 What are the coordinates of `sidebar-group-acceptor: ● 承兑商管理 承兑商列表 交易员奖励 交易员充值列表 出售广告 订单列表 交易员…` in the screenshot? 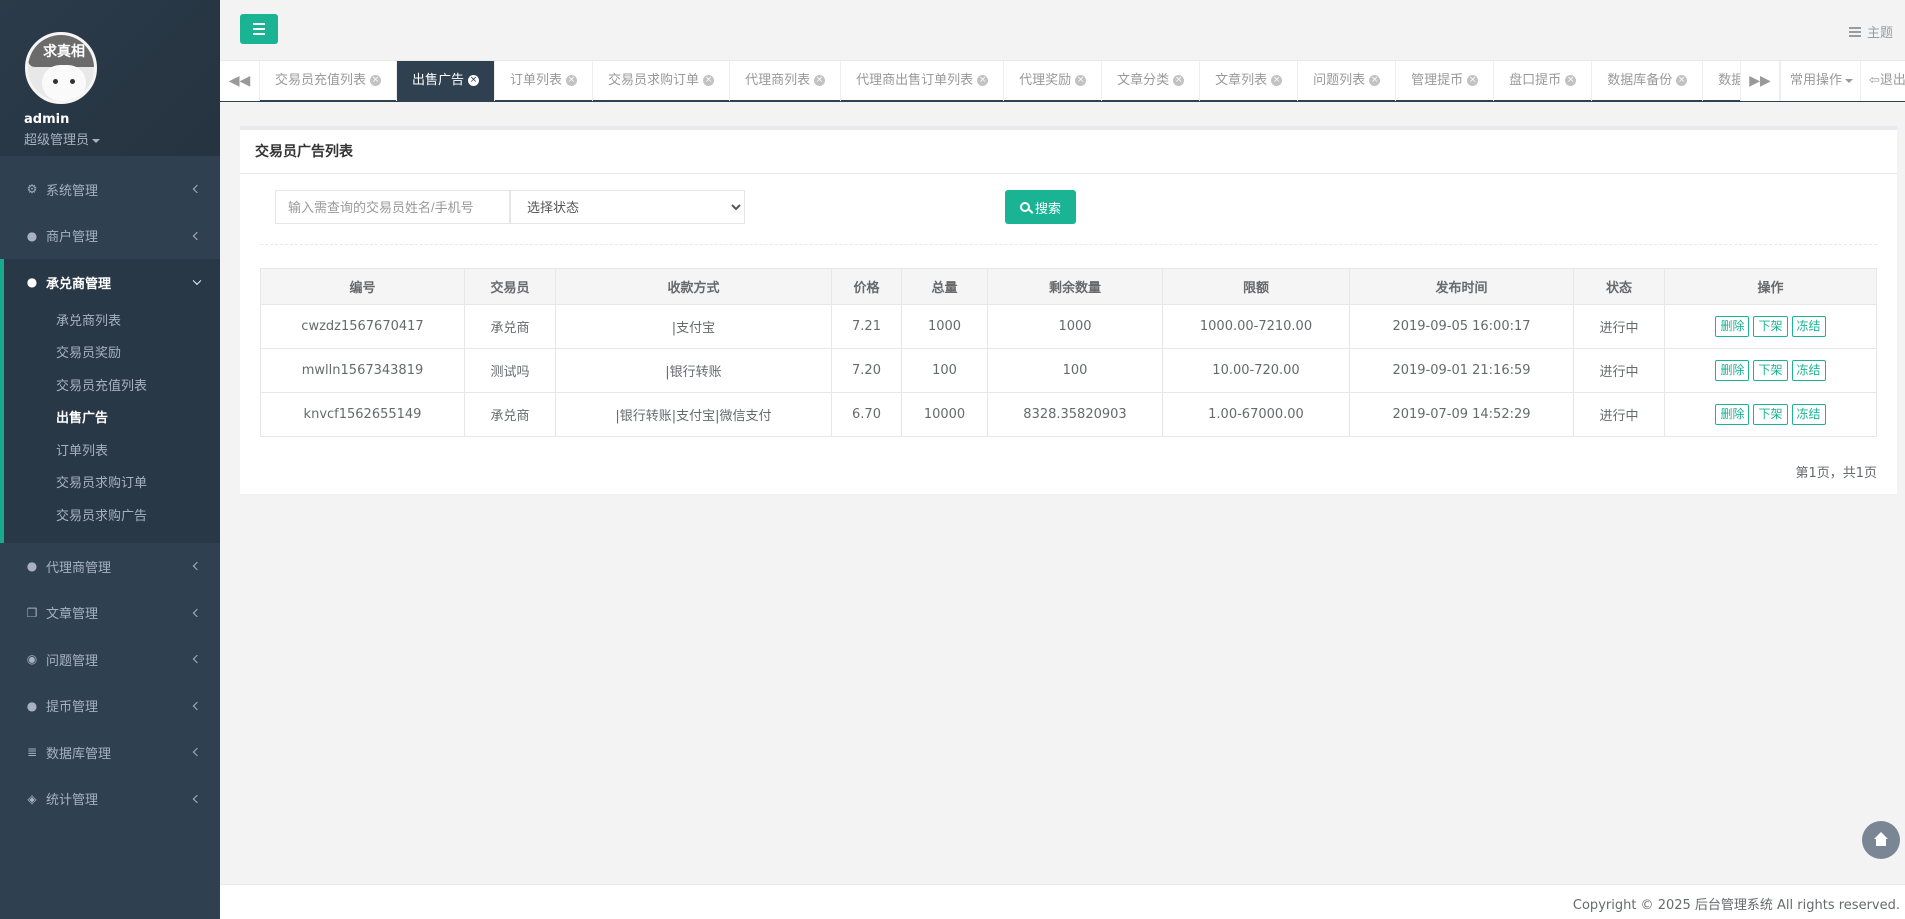 It's located at (110, 401).